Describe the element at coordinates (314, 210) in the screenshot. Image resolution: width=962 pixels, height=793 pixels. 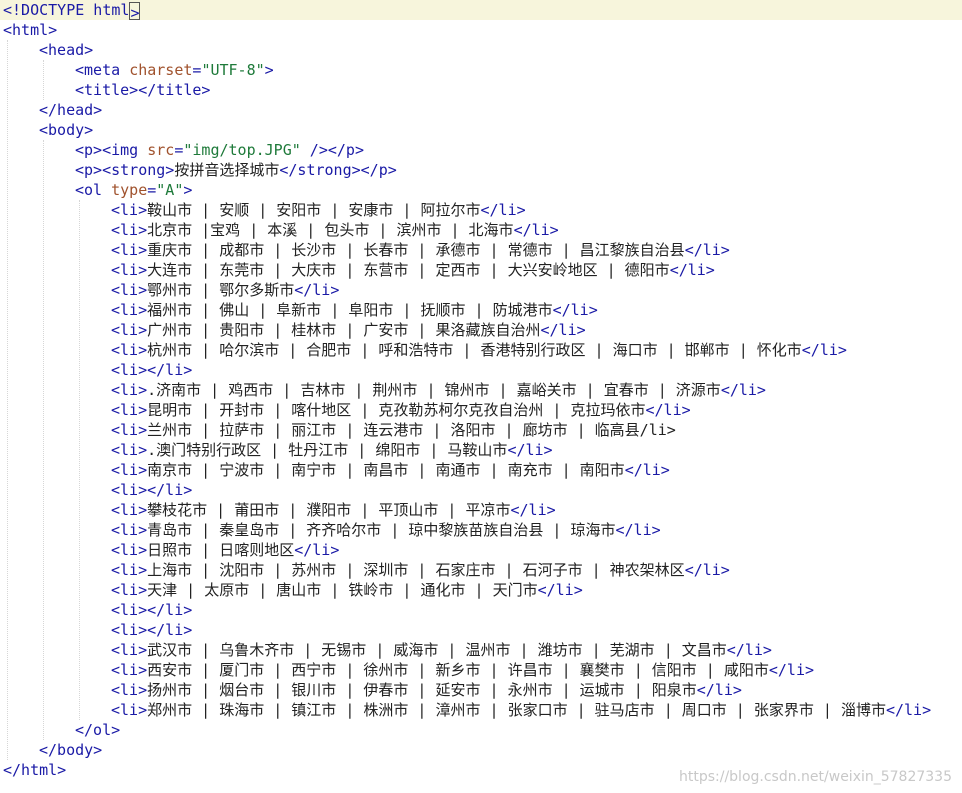
I see `code-text: 鞍山市 | 安顺 | 安阳市 | 安康市 | 阿拉尔市` at that location.